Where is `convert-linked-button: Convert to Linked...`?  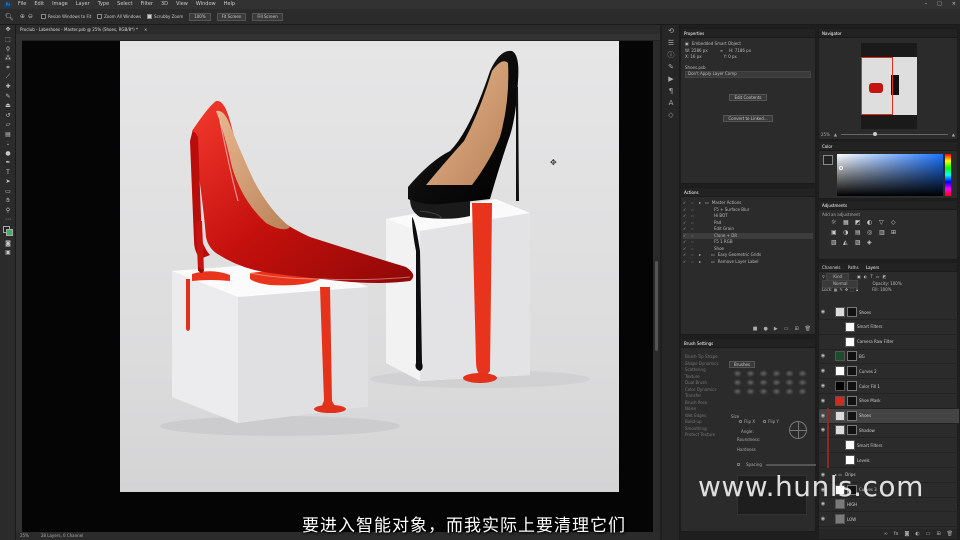
convert-linked-button: Convert to Linked... is located at coordinates (748, 118).